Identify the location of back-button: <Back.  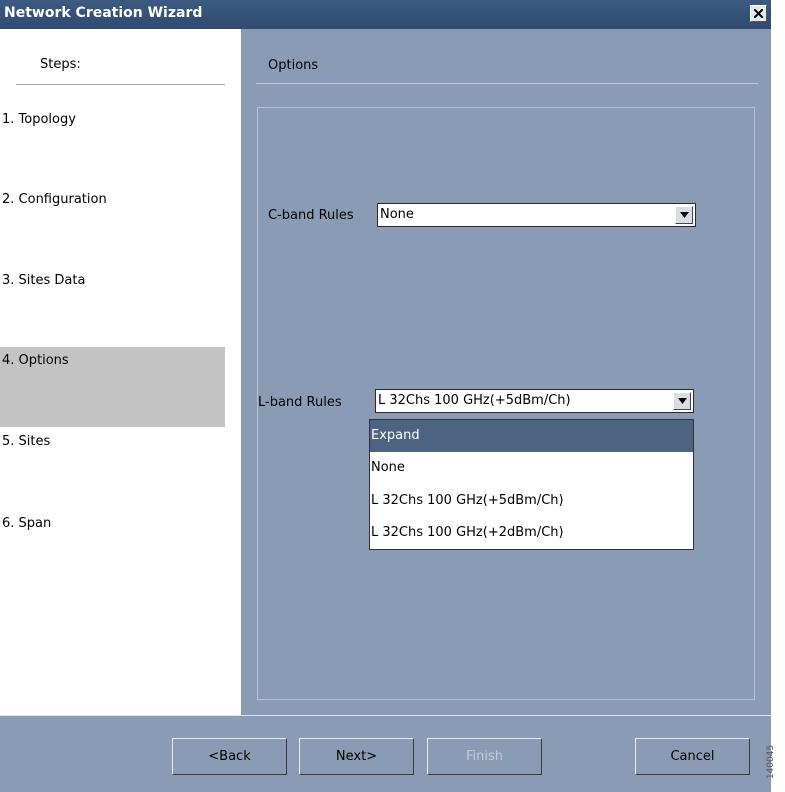
(229, 756).